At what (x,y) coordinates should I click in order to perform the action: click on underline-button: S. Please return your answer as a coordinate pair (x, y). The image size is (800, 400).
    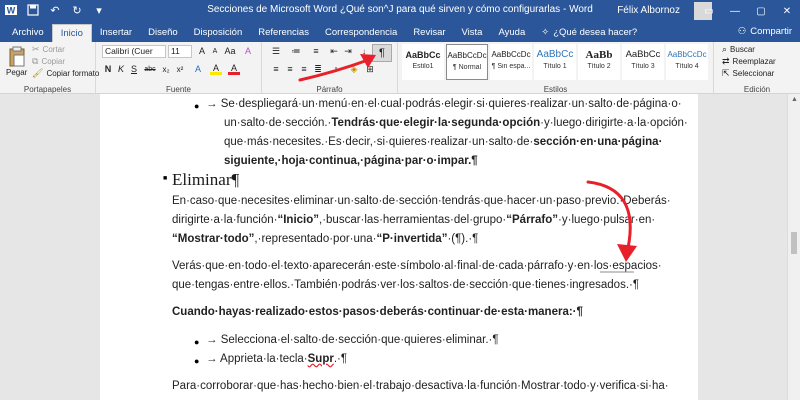
    Looking at the image, I should click on (134, 69).